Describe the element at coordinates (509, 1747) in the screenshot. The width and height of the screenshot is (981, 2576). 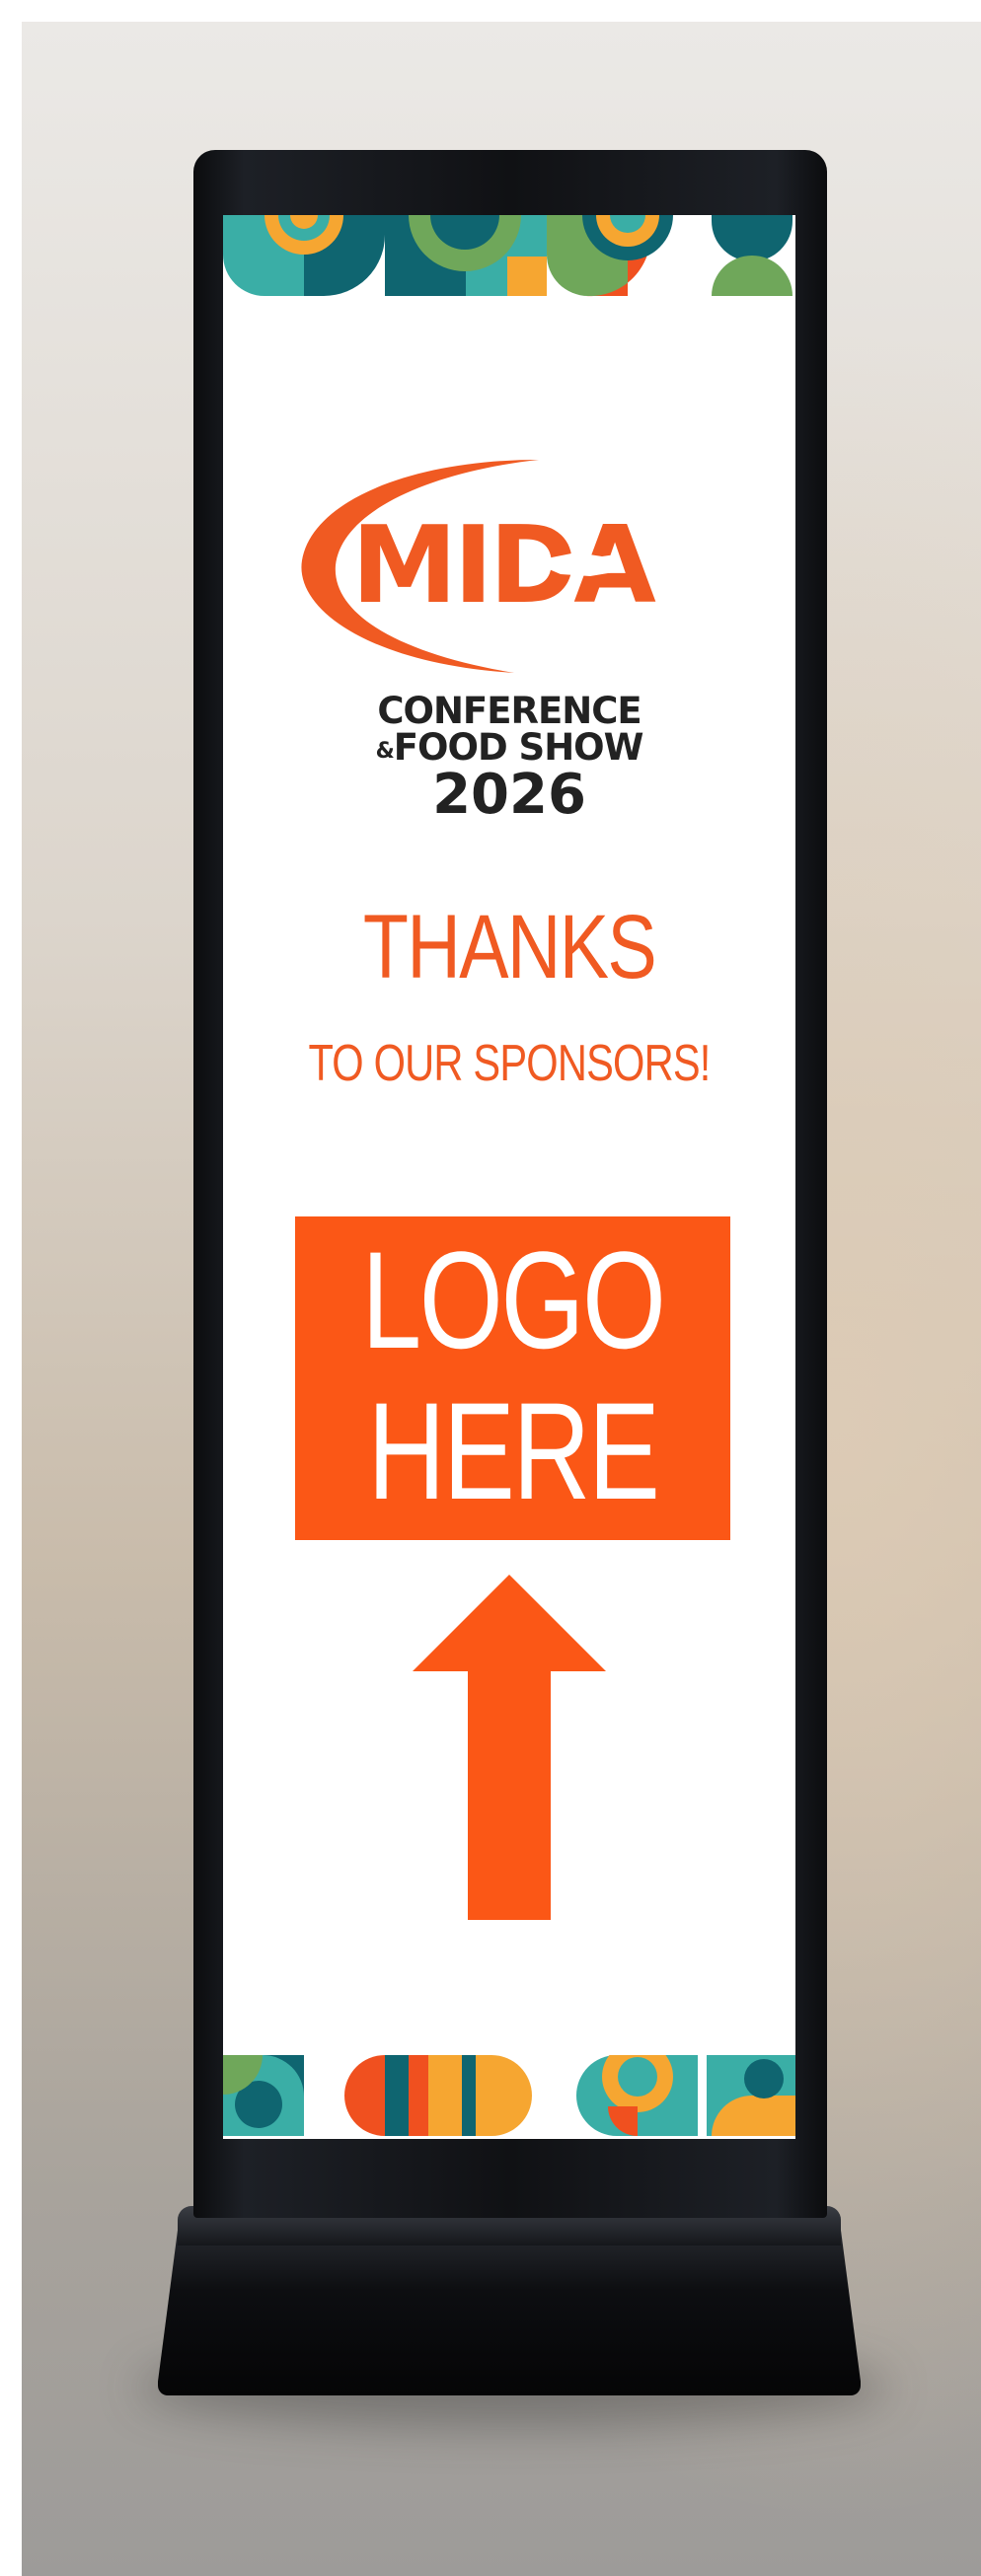
I see `arrow-up-icon` at that location.